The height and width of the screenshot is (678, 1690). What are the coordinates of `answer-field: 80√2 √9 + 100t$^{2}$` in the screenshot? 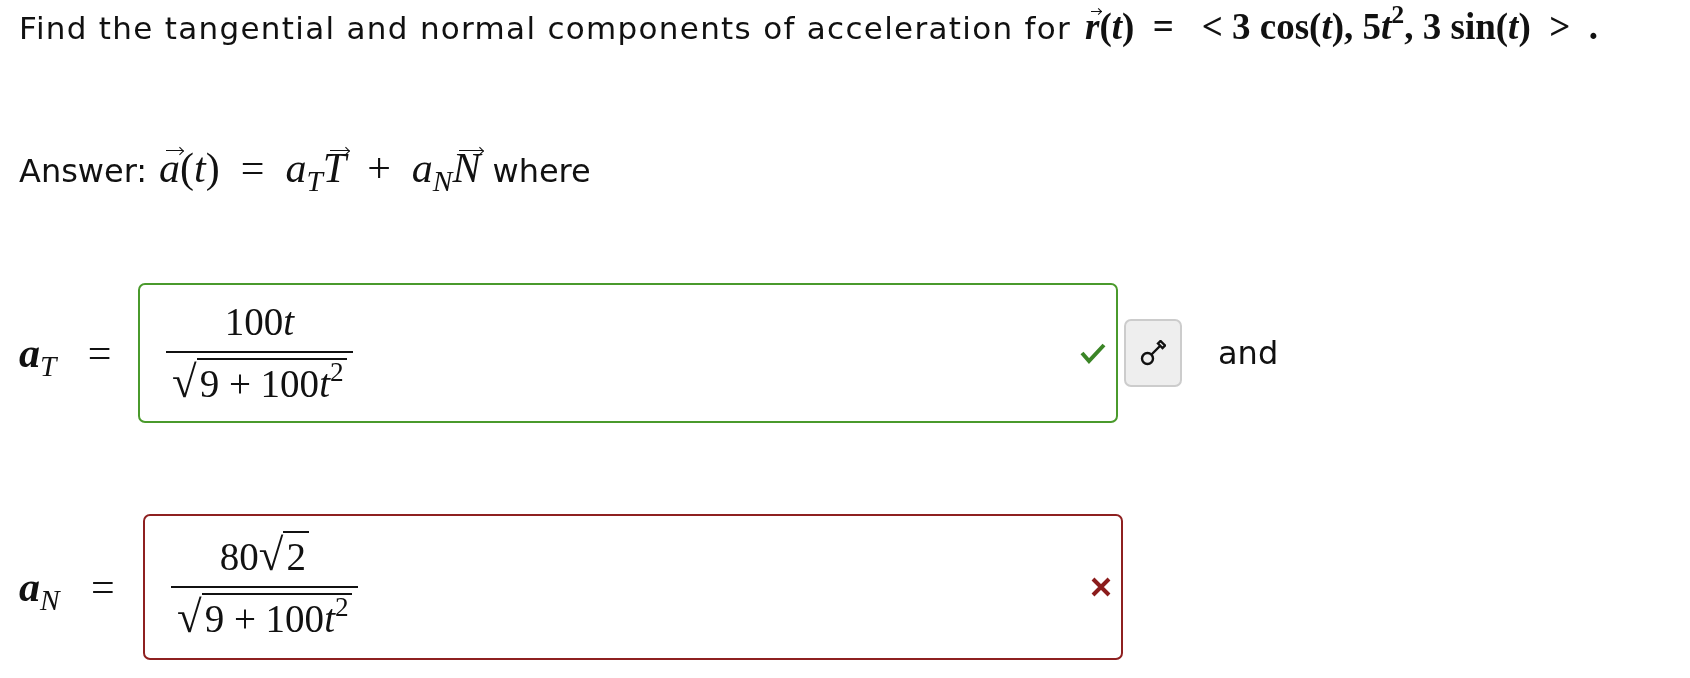 It's located at (633, 587).